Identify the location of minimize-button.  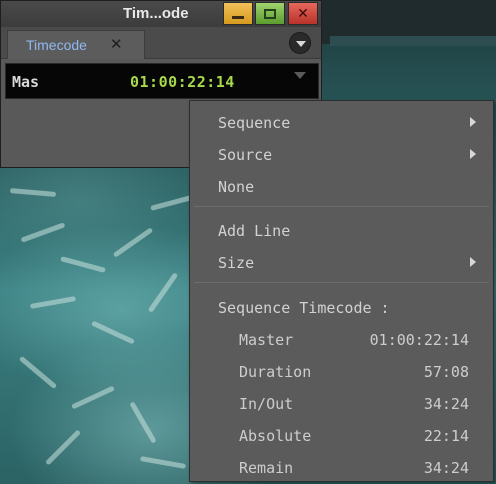
(238, 13).